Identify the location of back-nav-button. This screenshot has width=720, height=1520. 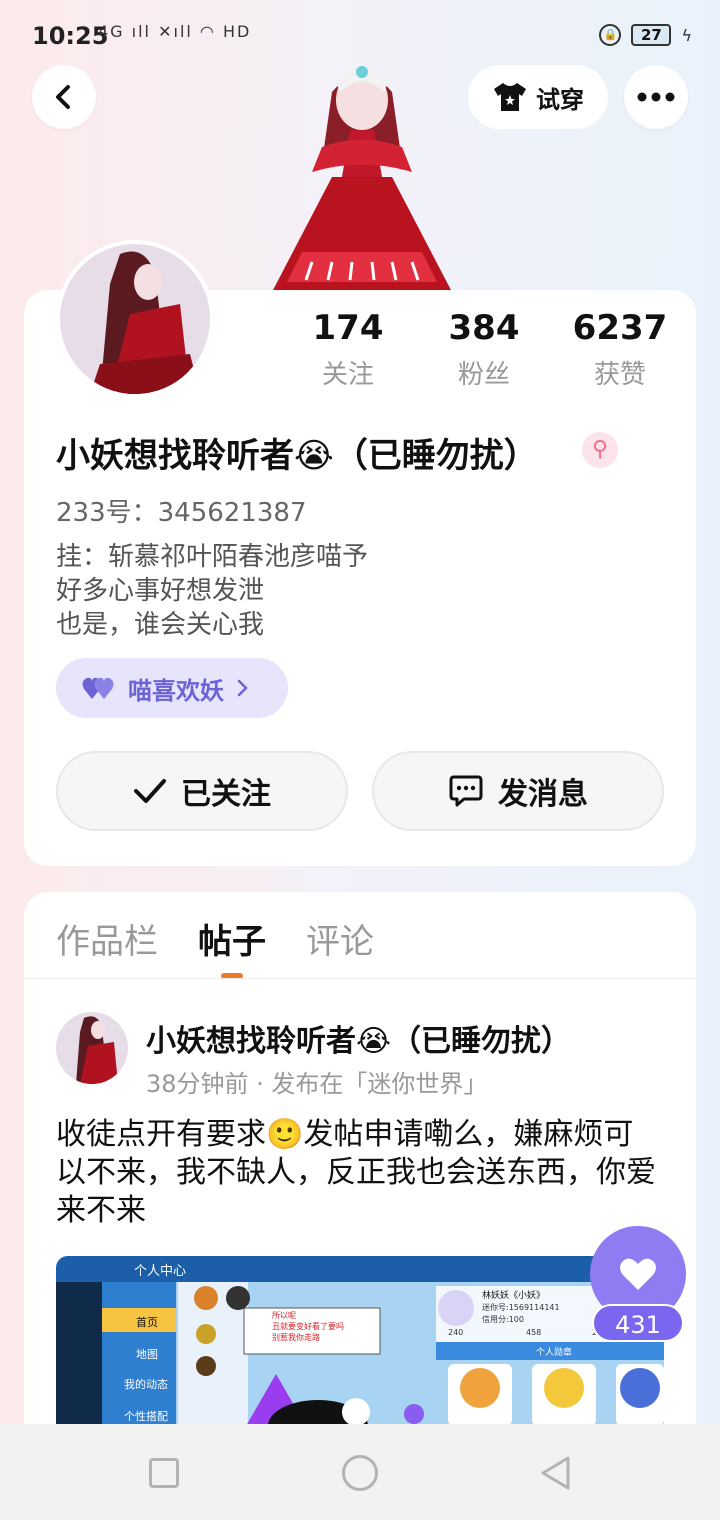
(556, 1475).